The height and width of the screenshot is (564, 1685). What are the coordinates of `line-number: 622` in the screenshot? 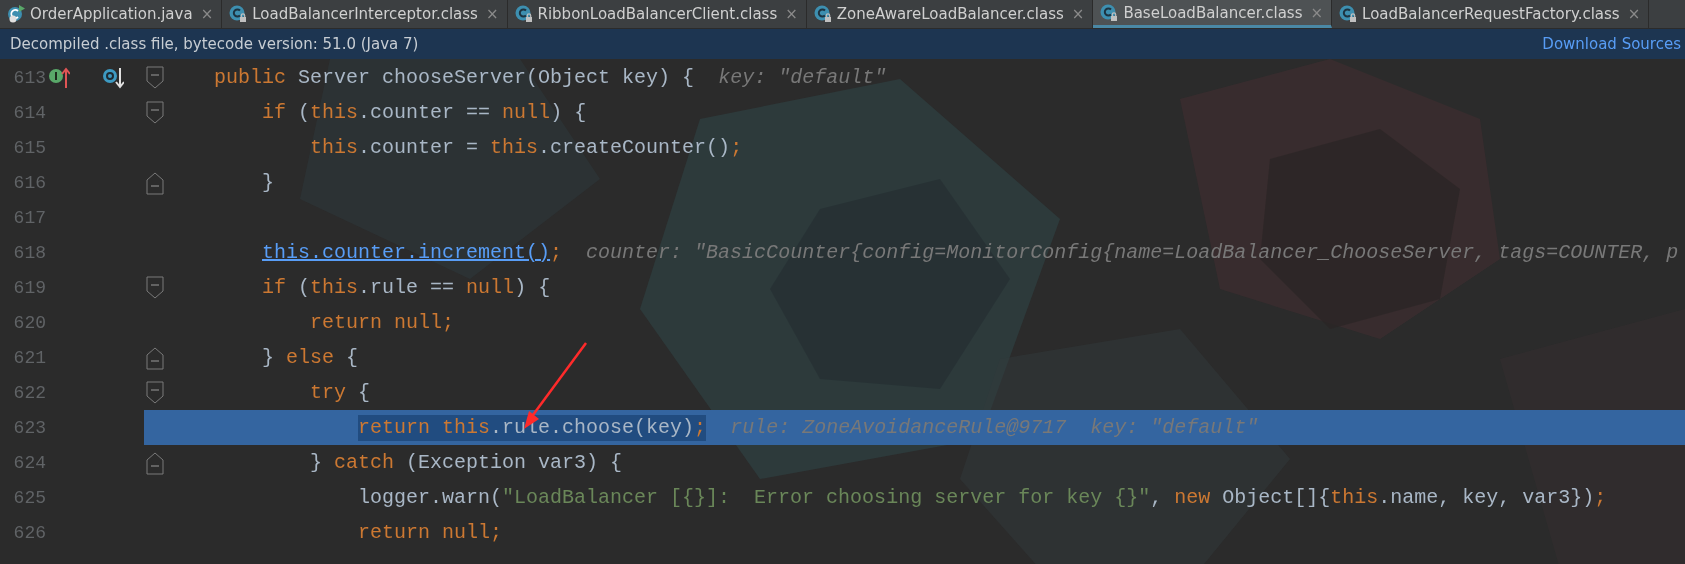 It's located at (29, 392).